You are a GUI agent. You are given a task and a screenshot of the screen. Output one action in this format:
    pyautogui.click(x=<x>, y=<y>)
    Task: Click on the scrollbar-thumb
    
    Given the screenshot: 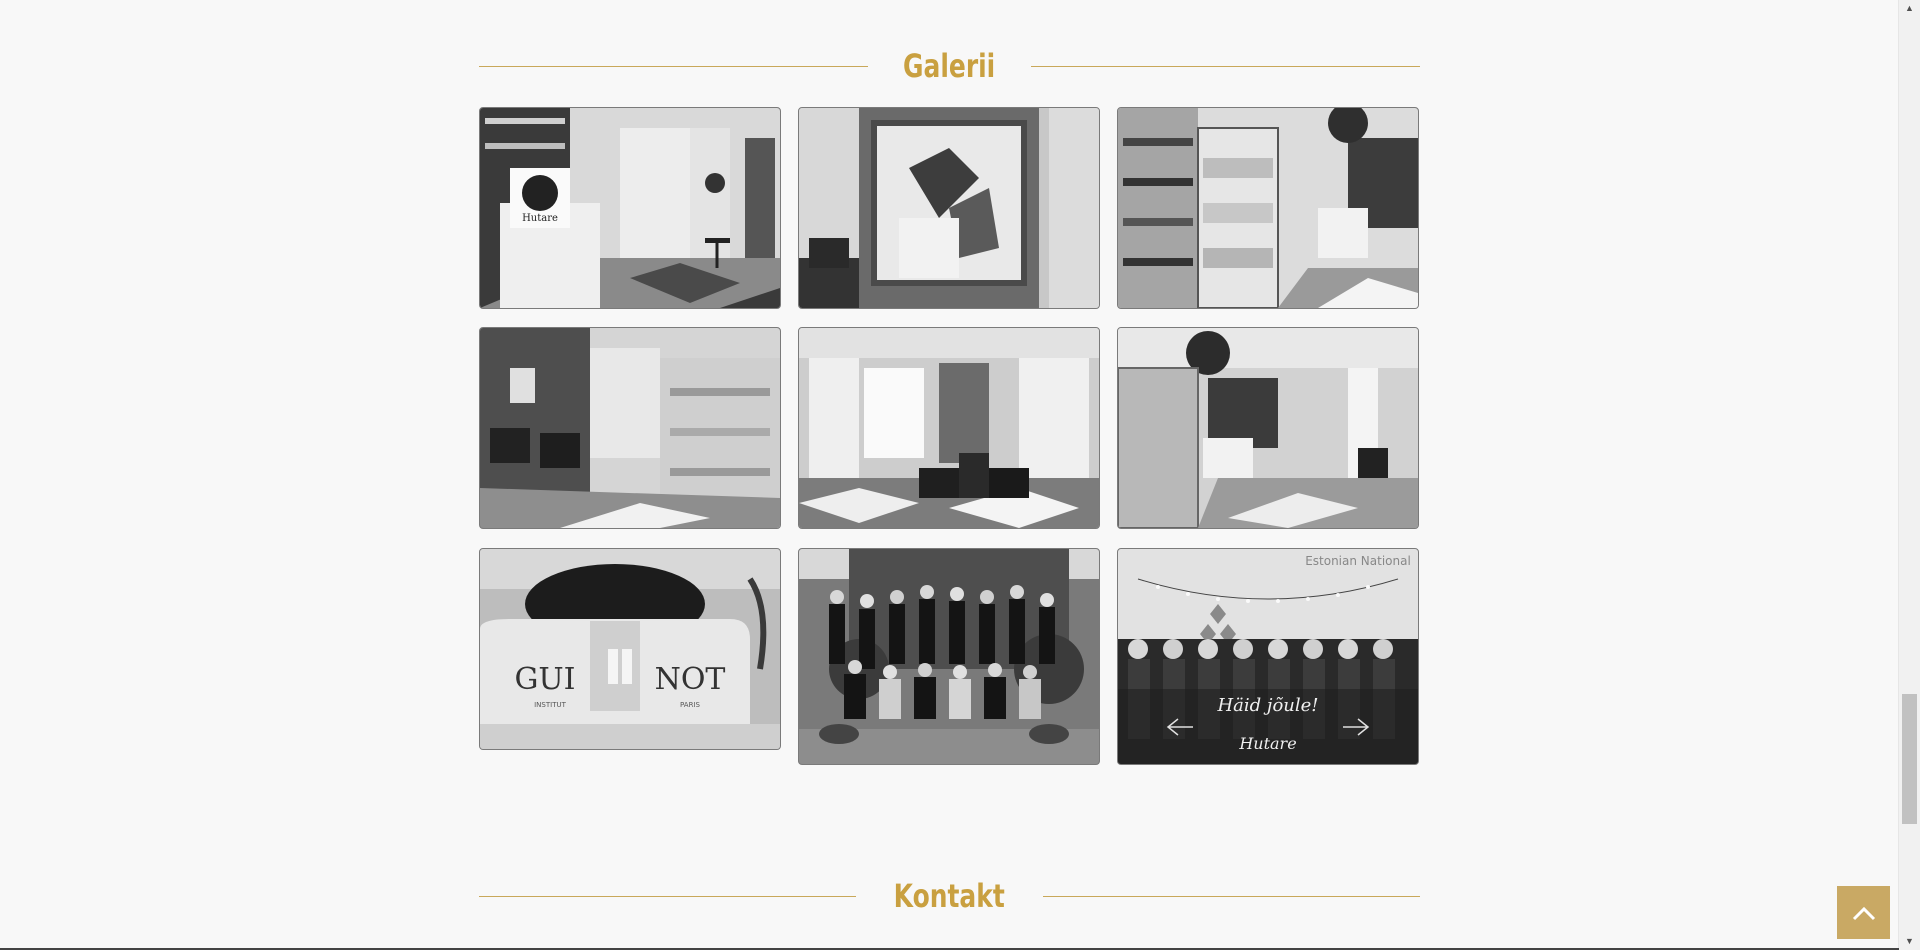 What is the action you would take?
    pyautogui.click(x=1909, y=759)
    